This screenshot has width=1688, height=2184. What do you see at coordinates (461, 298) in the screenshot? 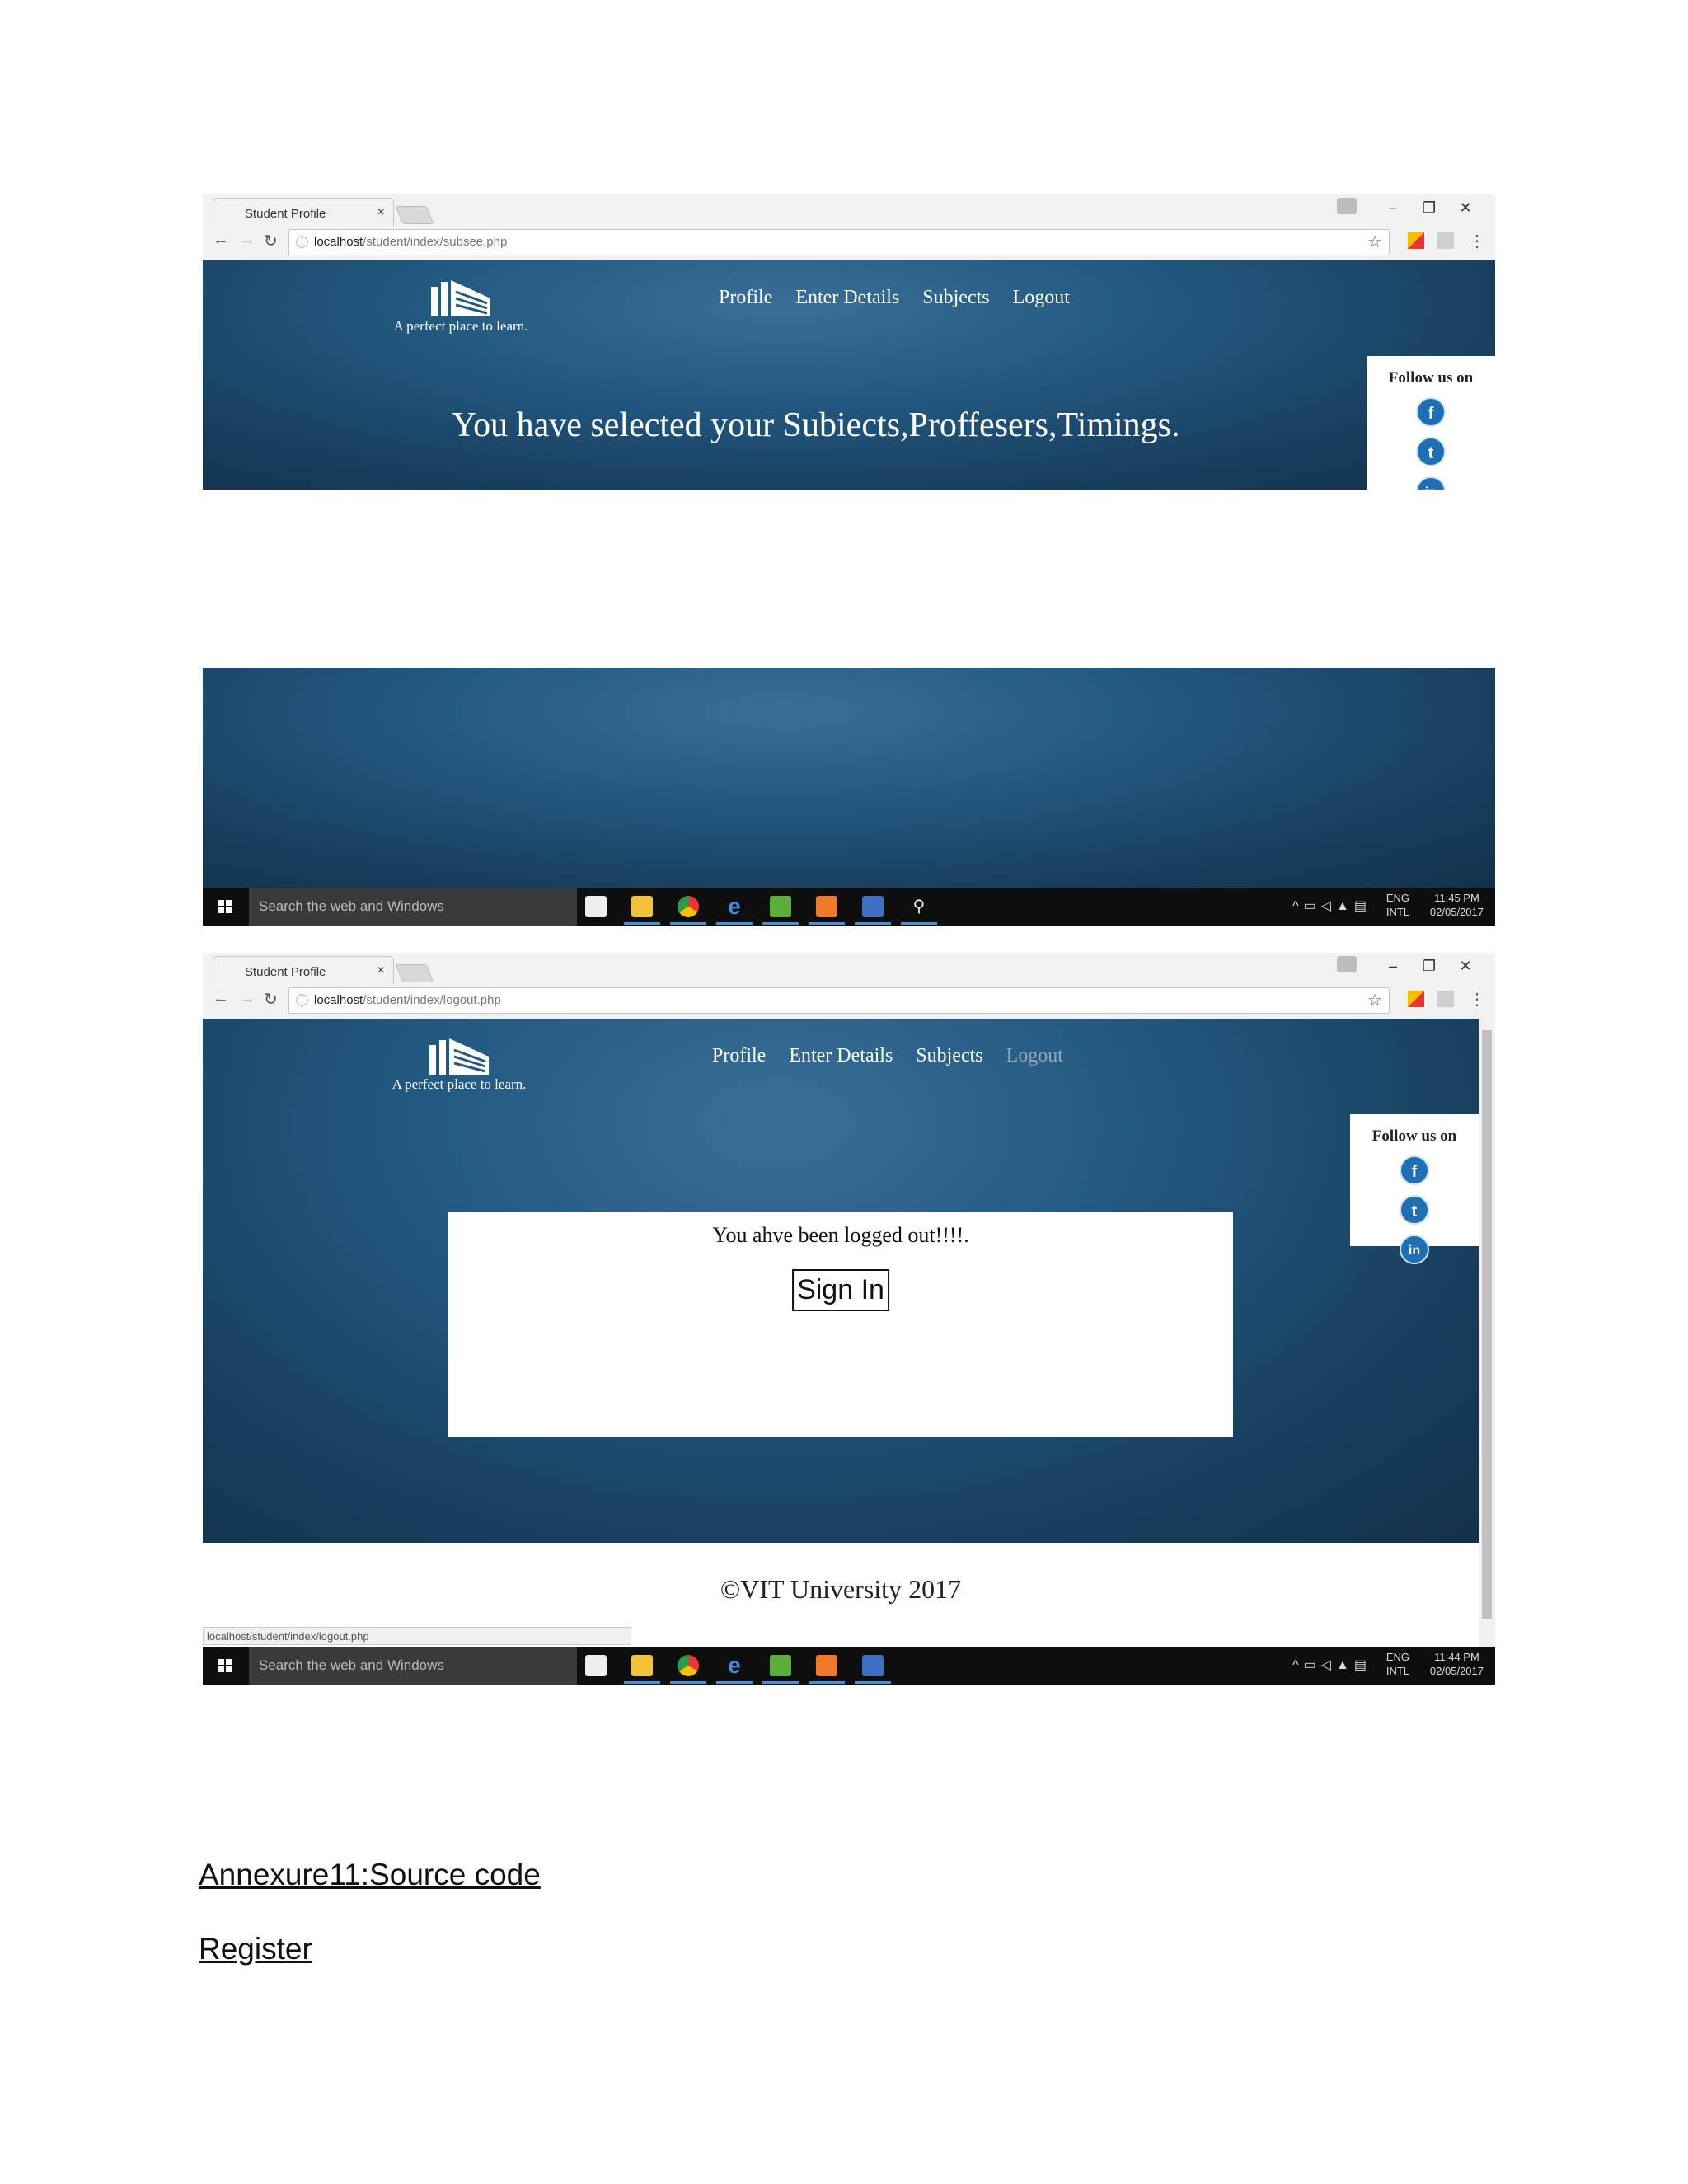
I see `building-logo-icon` at bounding box center [461, 298].